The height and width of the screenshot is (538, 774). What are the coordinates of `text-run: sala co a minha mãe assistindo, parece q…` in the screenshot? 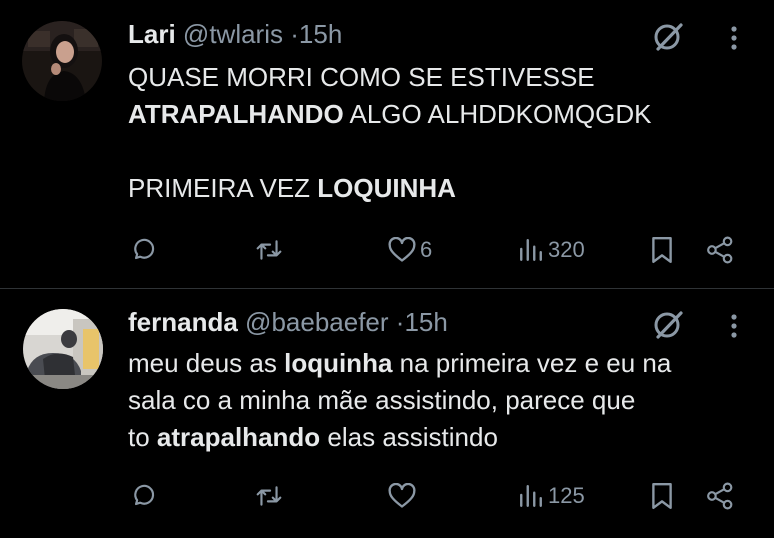 It's located at (382, 400).